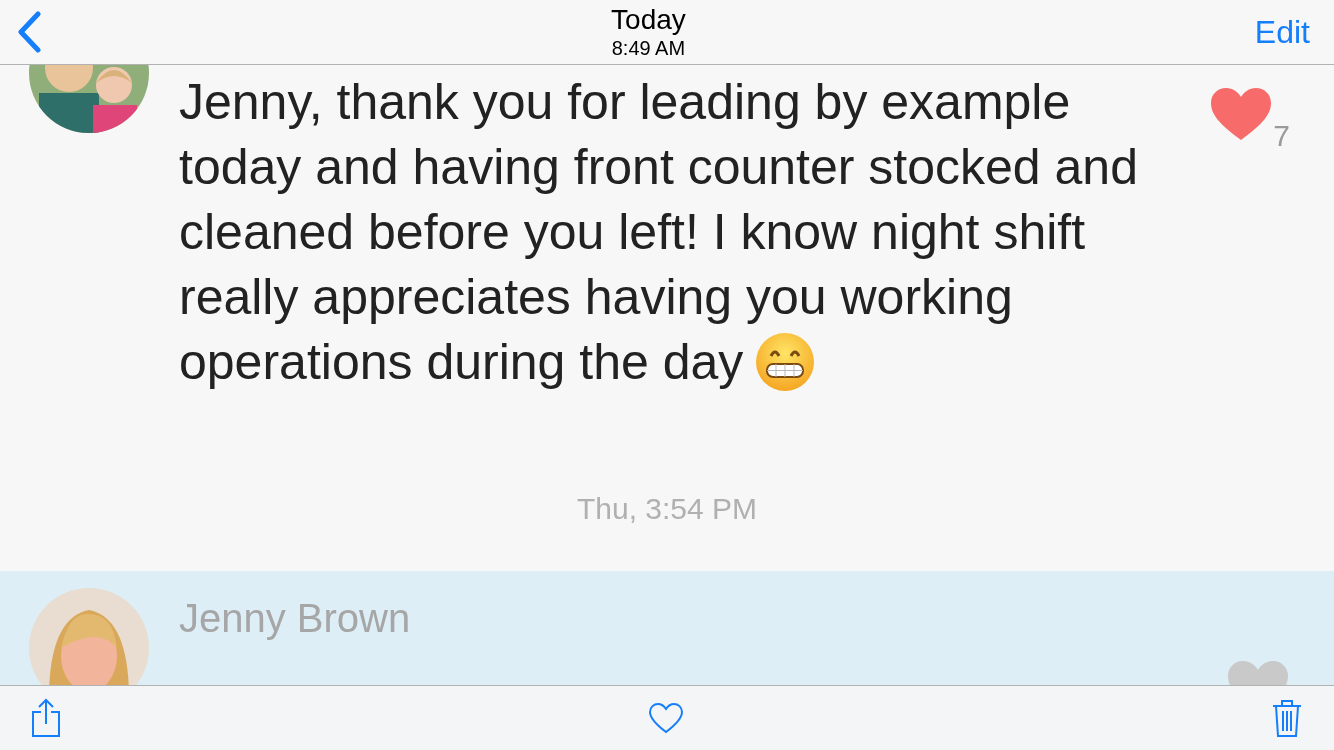 The height and width of the screenshot is (750, 1334). I want to click on sender-name: Jenny Brown, so click(295, 618).